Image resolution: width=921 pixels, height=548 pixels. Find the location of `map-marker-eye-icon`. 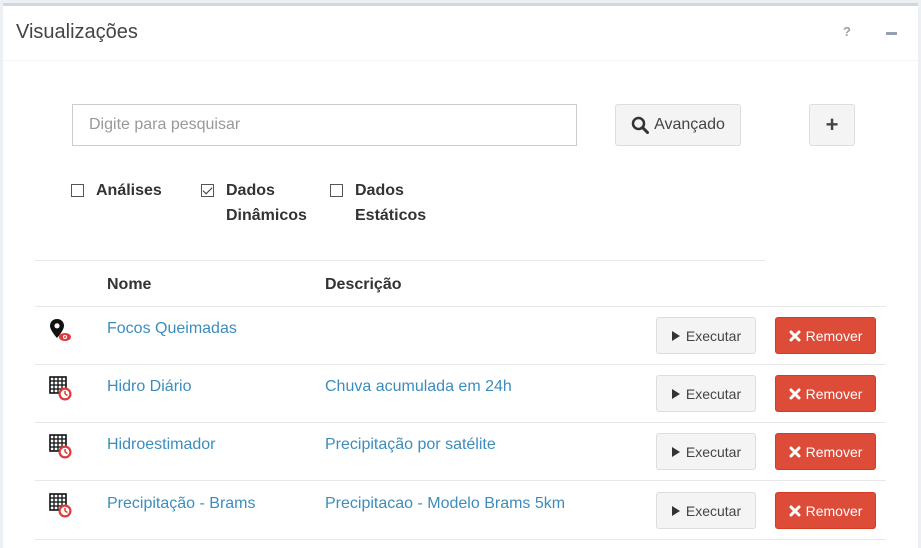

map-marker-eye-icon is located at coordinates (61, 331).